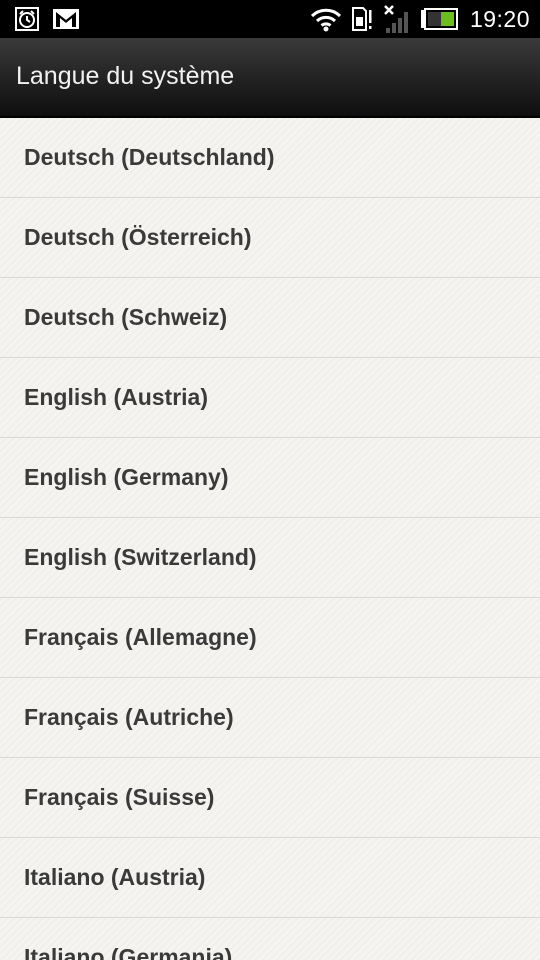  Describe the element at coordinates (140, 637) in the screenshot. I see `list-item-label: Français (Allemagne)` at that location.